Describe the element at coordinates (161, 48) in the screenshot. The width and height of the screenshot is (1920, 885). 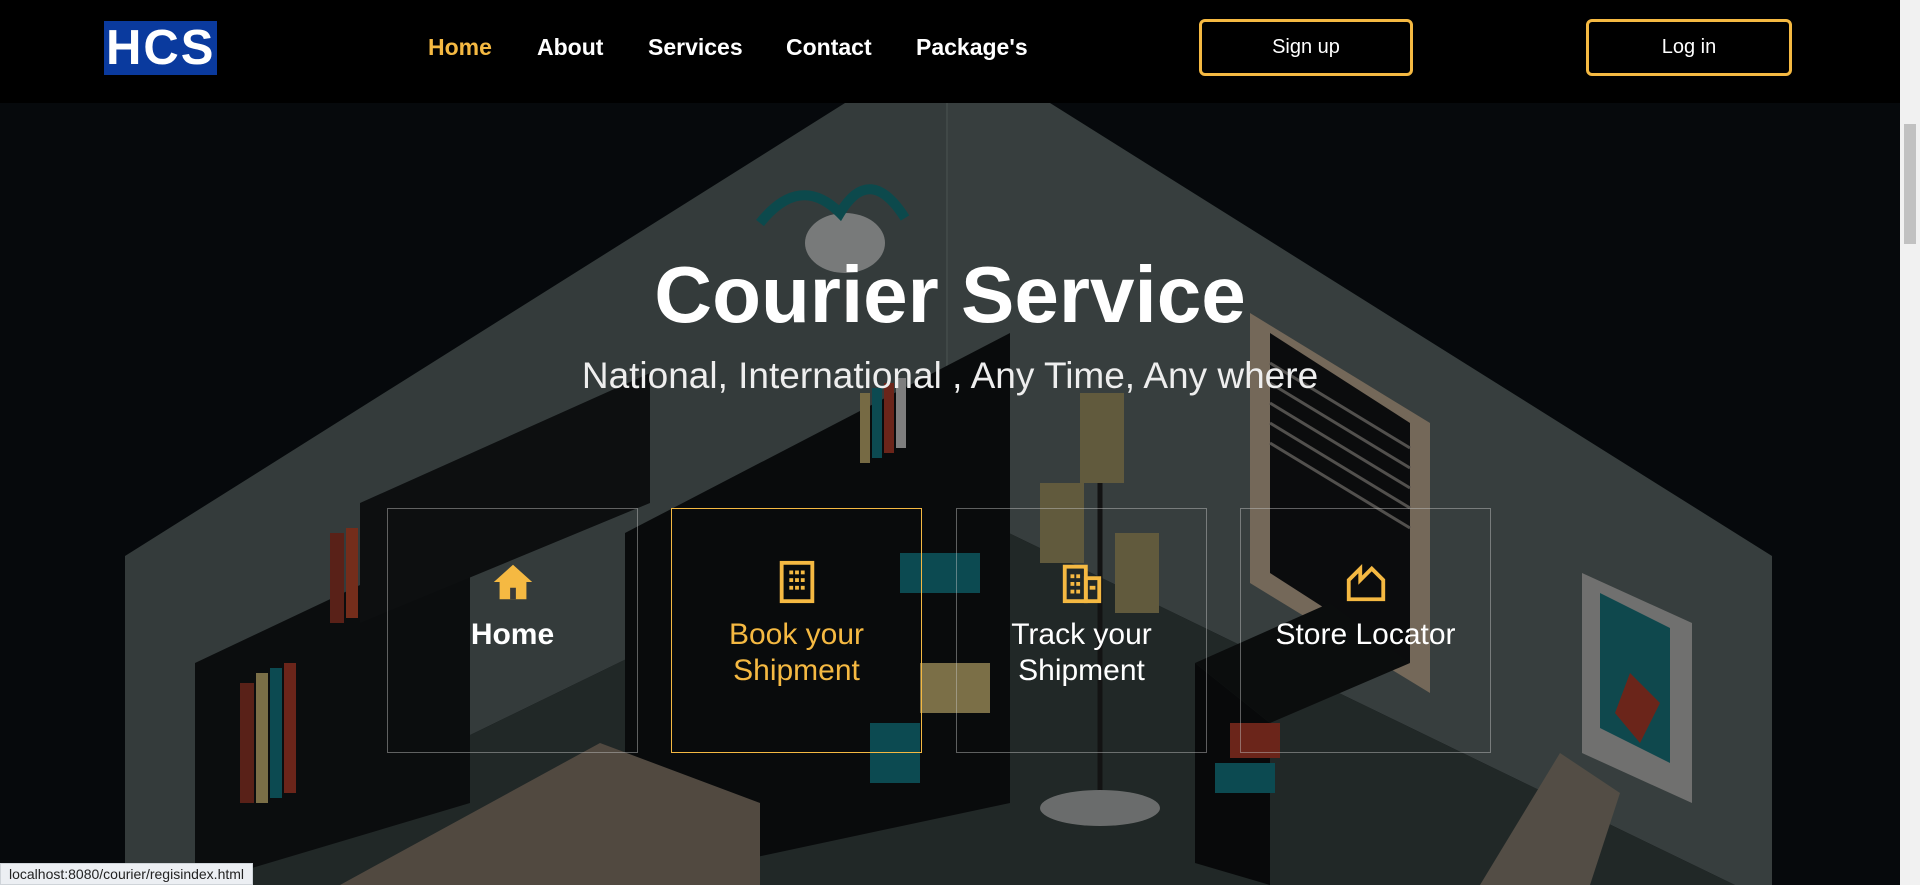
I see `brand-logo: HCS` at that location.